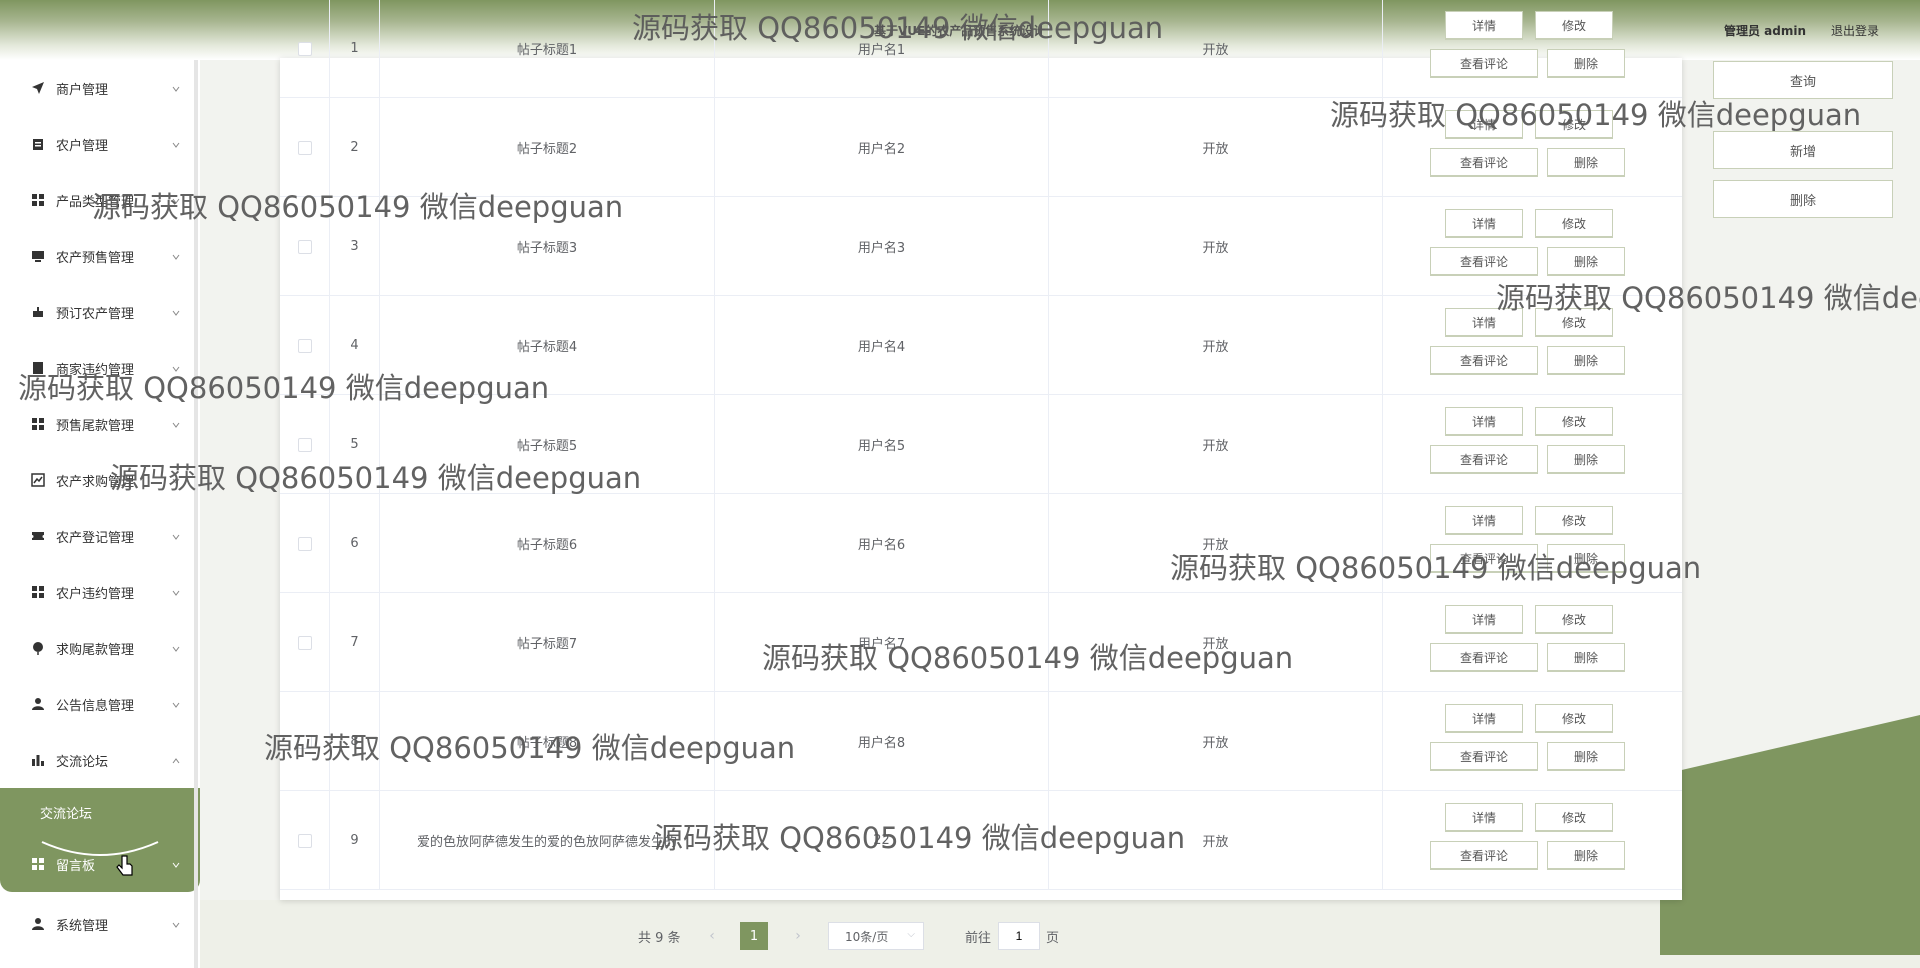 The image size is (1920, 968). What do you see at coordinates (100, 88) in the screenshot?
I see `sidebar-item: 商户管理` at bounding box center [100, 88].